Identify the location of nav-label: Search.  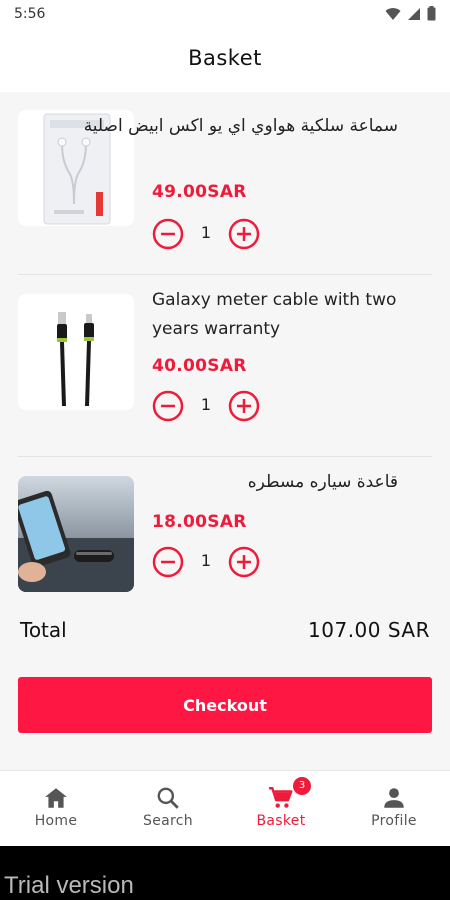
(168, 821).